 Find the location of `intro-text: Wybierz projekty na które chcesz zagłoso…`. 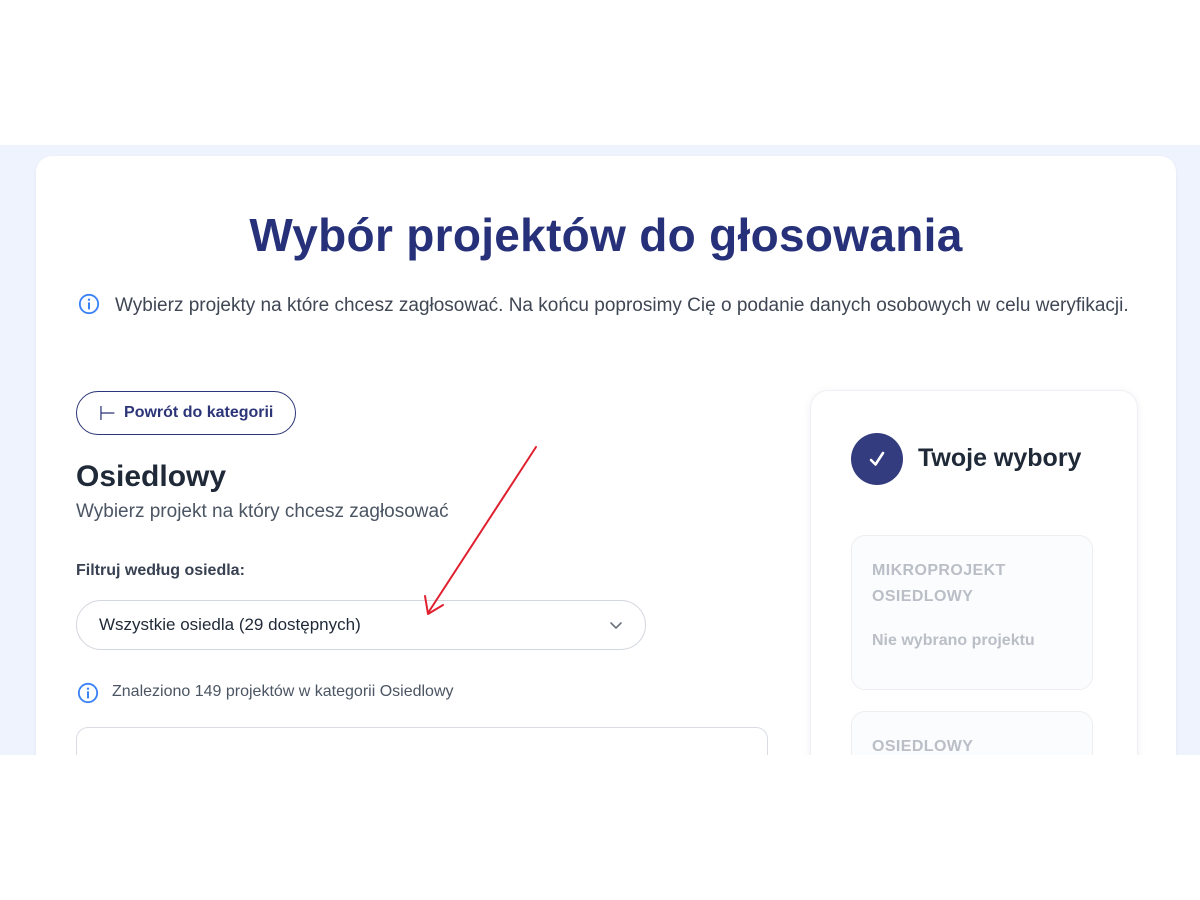

intro-text: Wybierz projekty na które chcesz zagłoso… is located at coordinates (622, 305).